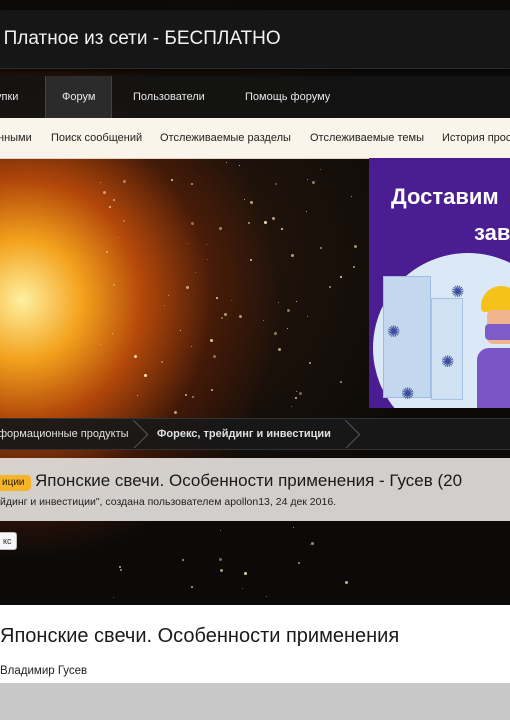 This screenshot has height=720, width=510. I want to click on nav-item-purchases: упки, so click(9, 97).